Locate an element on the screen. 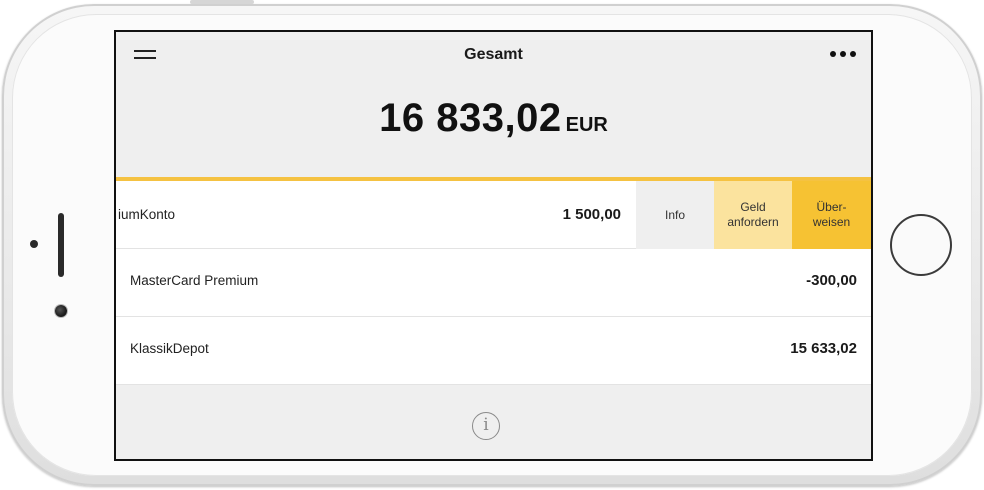  account-name: iumKonto is located at coordinates (147, 214).